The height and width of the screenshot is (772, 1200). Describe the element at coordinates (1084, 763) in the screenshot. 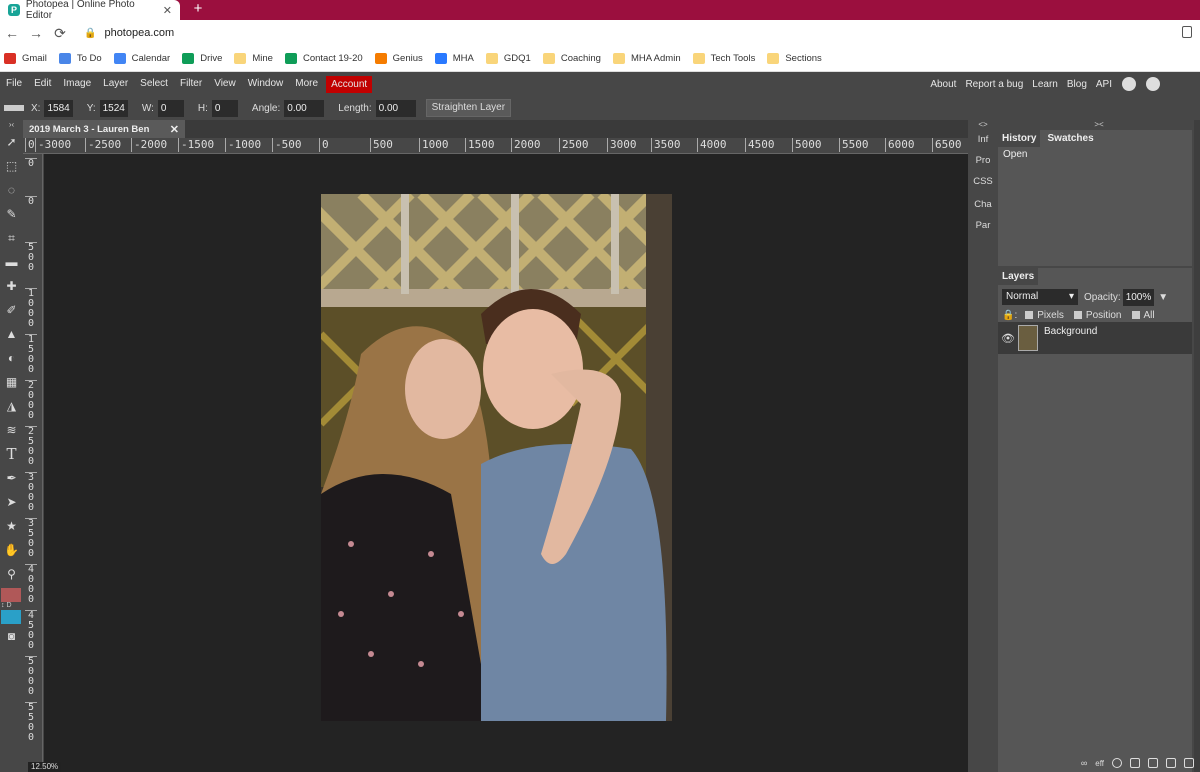

I see `link-layers-icon: ∞` at that location.